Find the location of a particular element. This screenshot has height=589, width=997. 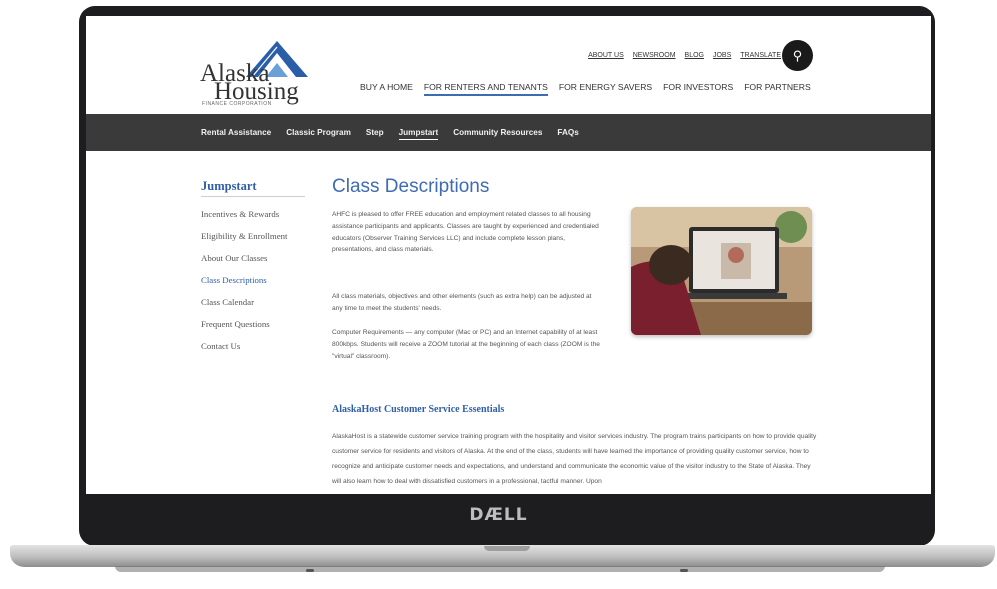

logo-text-sub: FINANCE CORPORATION is located at coordinates (237, 104).